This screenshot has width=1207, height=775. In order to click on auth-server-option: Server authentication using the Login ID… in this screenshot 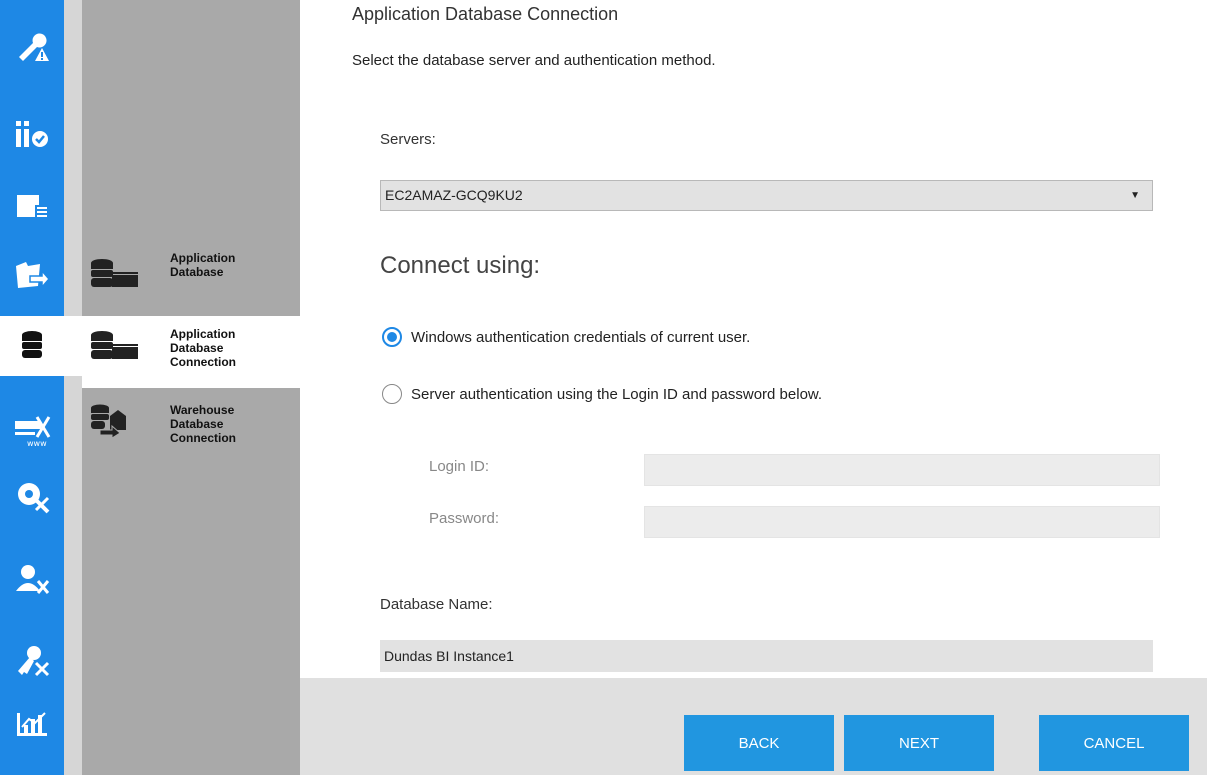, I will do `click(602, 394)`.